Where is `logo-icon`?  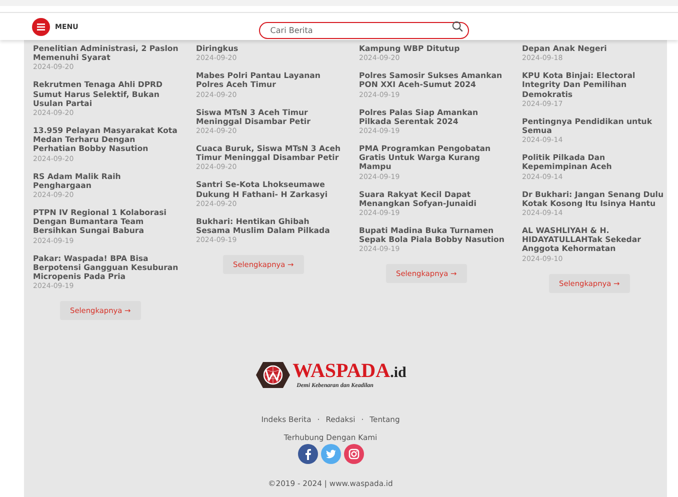 logo-icon is located at coordinates (272, 374).